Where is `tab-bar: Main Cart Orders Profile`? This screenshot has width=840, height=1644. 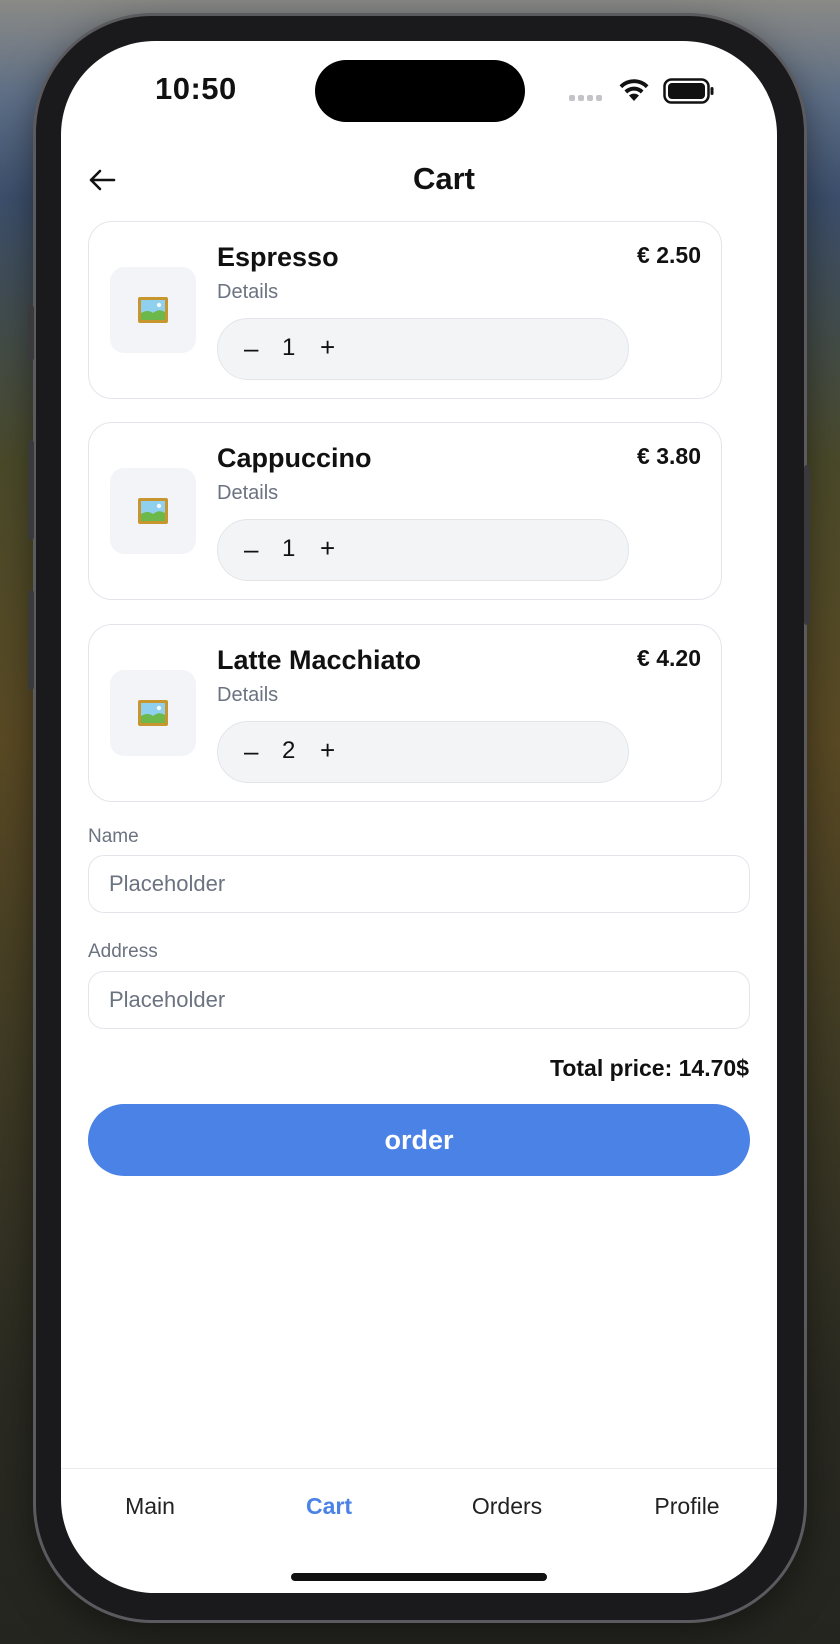 tab-bar: Main Cart Orders Profile is located at coordinates (419, 1508).